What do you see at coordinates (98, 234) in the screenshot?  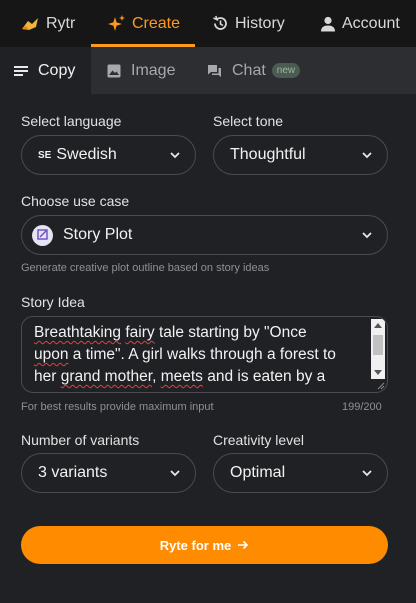 I see `usecase-value: Story Plot` at bounding box center [98, 234].